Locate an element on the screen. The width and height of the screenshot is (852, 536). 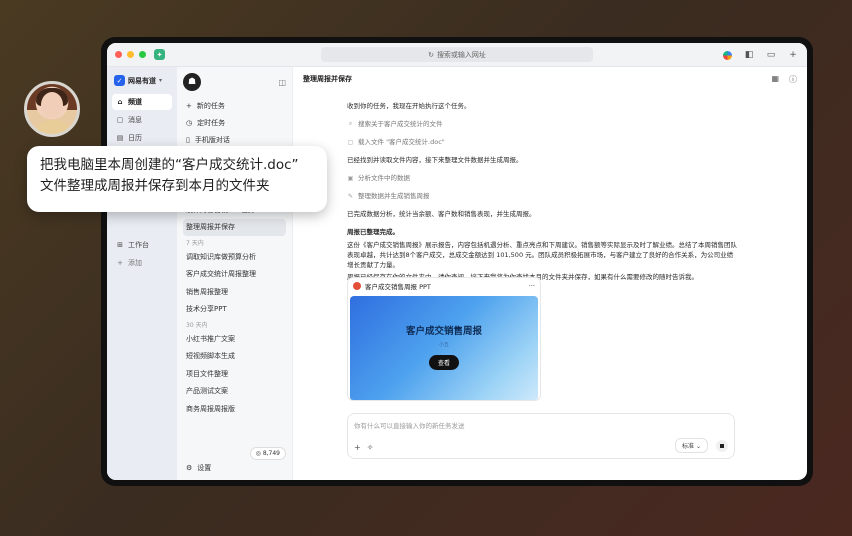
section-label-7days: 7 天内 is located at coordinates (195, 243).